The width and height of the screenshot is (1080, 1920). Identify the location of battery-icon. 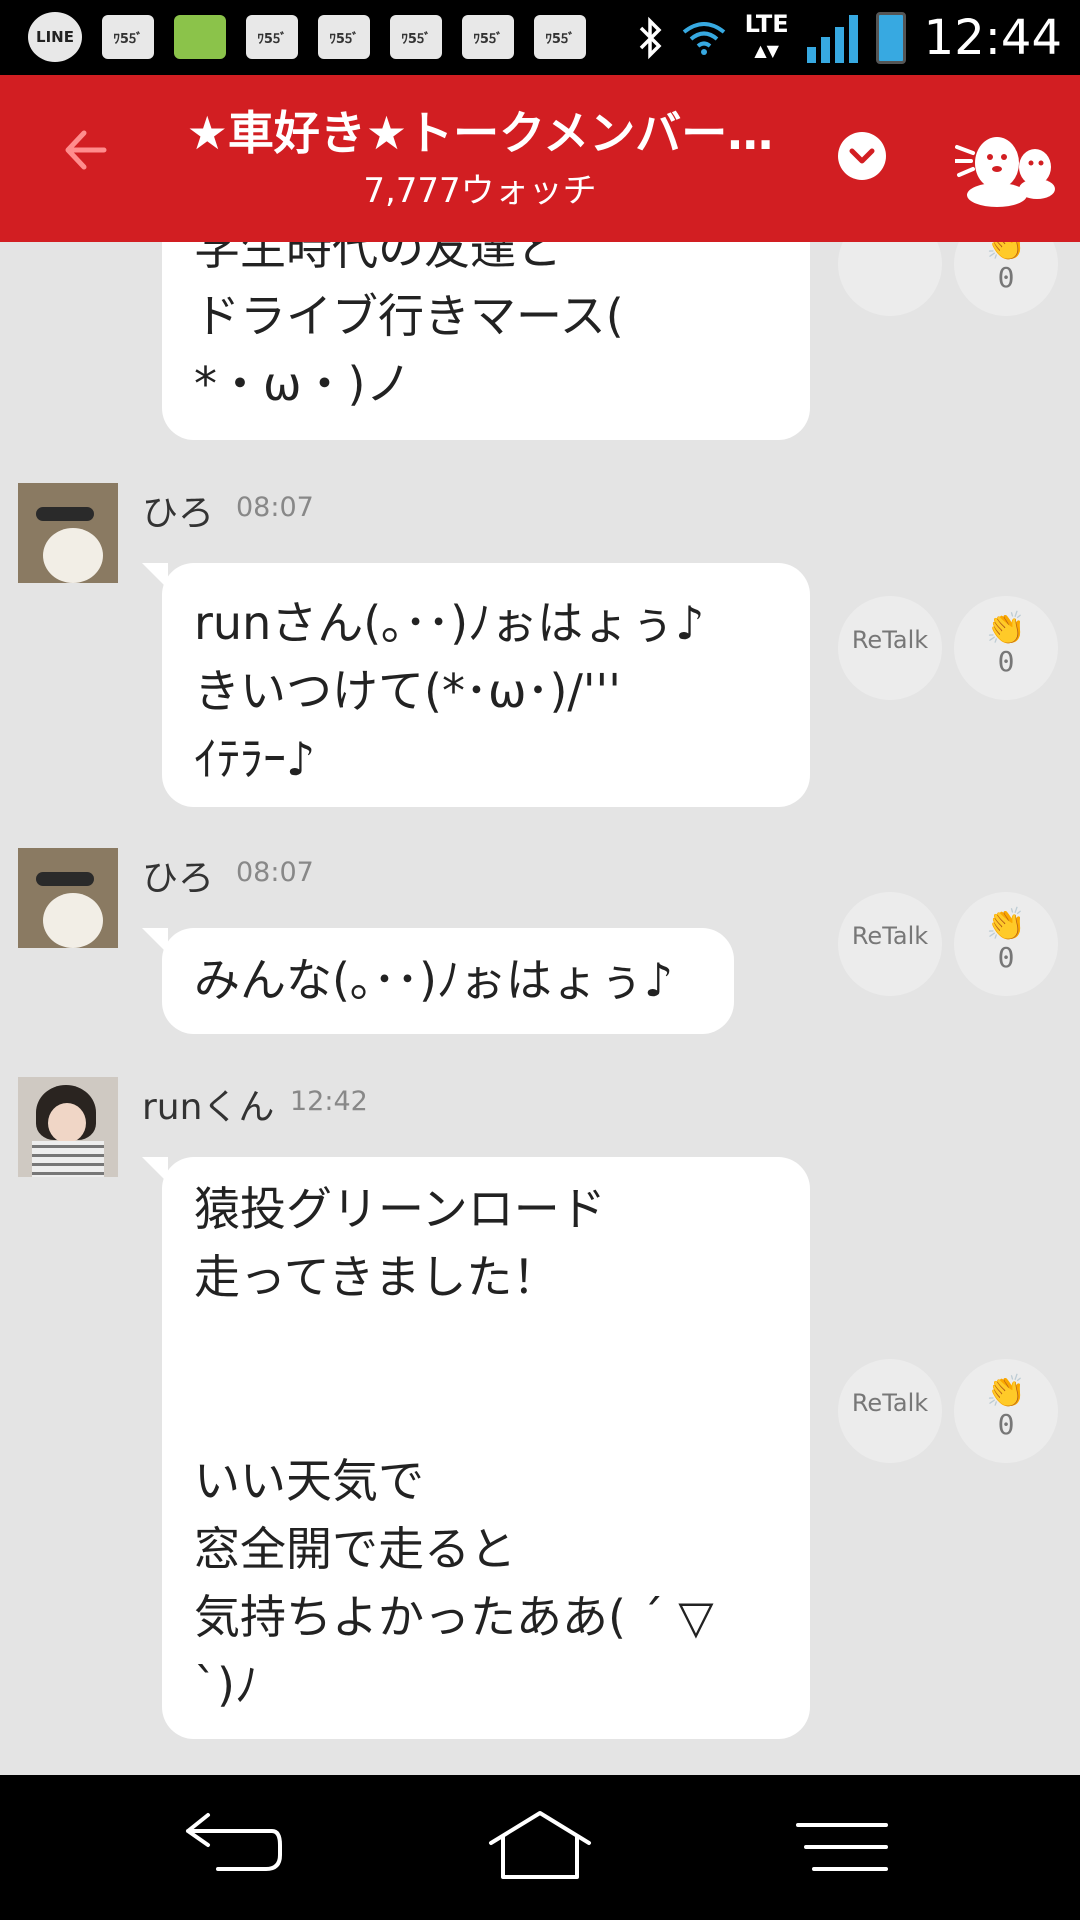
(890, 37).